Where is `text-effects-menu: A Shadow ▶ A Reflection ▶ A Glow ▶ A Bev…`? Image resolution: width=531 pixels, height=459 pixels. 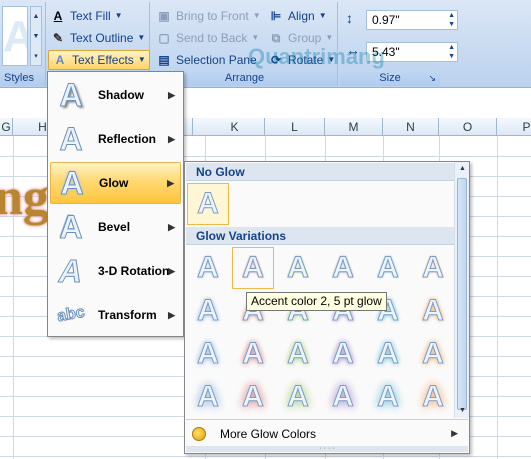 text-effects-menu: A Shadow ▶ A Reflection ▶ A Glow ▶ A Bev… is located at coordinates (115, 204).